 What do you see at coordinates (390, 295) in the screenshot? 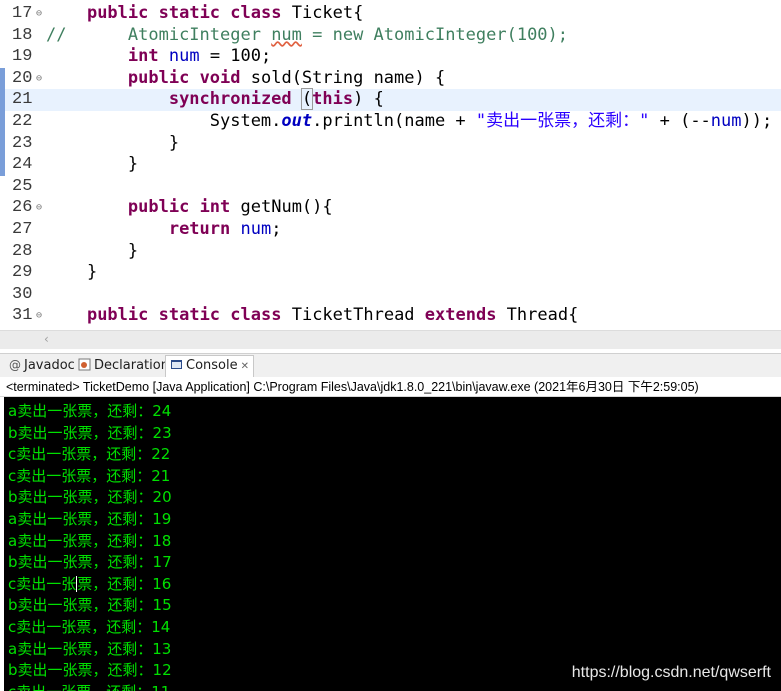
I see `code-line: 30` at bounding box center [390, 295].